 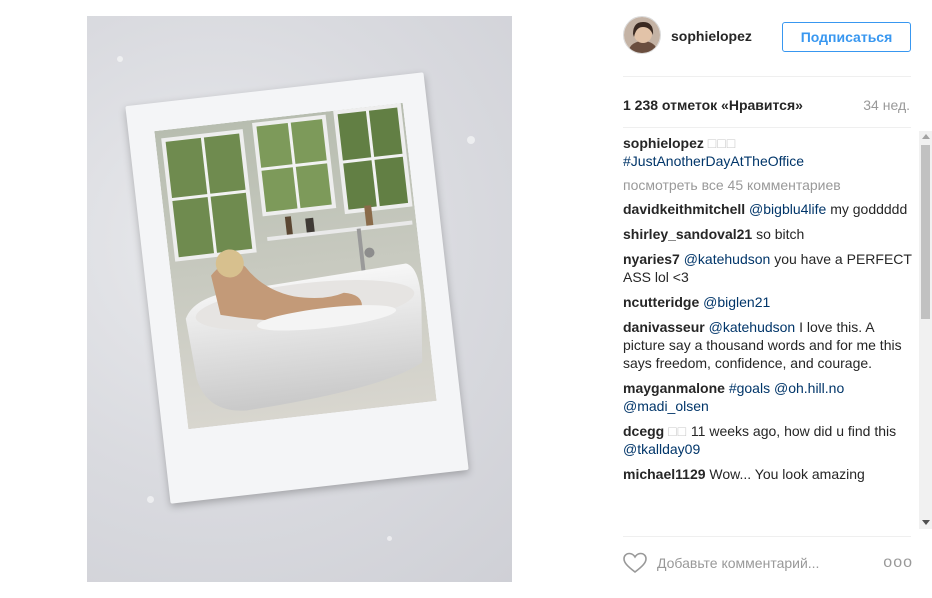 What do you see at coordinates (713, 105) in the screenshot?
I see `likes-count: 1 238 отметок «Нравится»` at bounding box center [713, 105].